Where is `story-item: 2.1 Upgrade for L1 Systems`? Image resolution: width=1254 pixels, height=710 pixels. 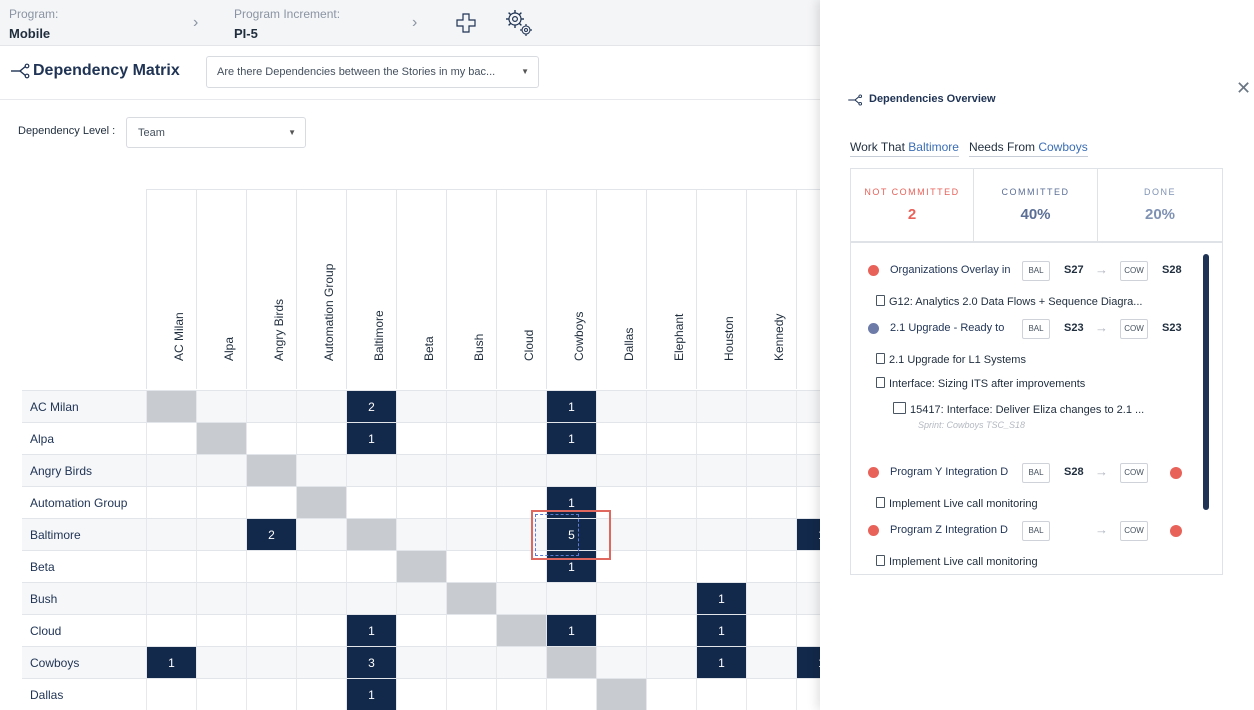 story-item: 2.1 Upgrade for L1 Systems is located at coordinates (951, 359).